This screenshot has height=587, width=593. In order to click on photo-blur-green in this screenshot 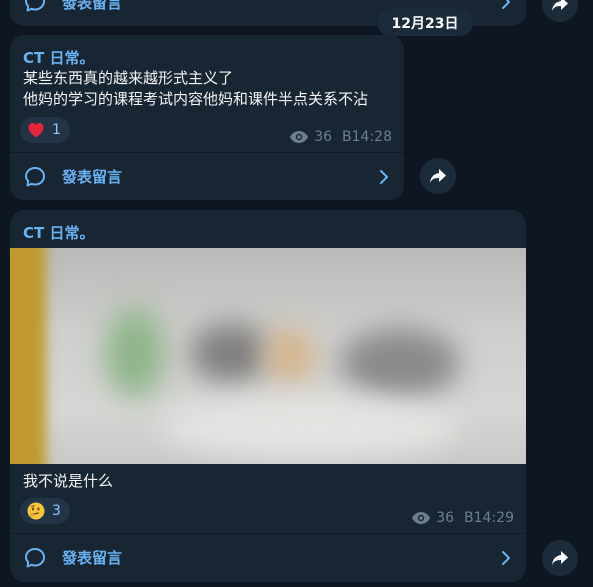, I will do `click(135, 353)`.